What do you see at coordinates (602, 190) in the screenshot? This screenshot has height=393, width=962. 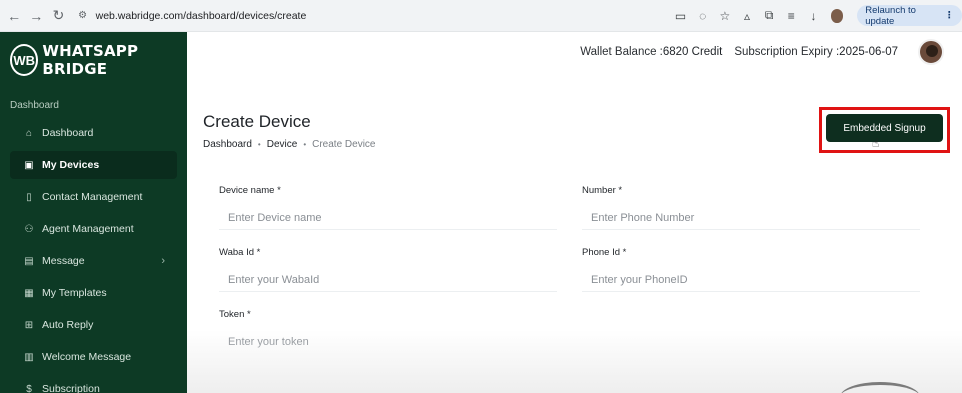 I see `number-label: Number *` at bounding box center [602, 190].